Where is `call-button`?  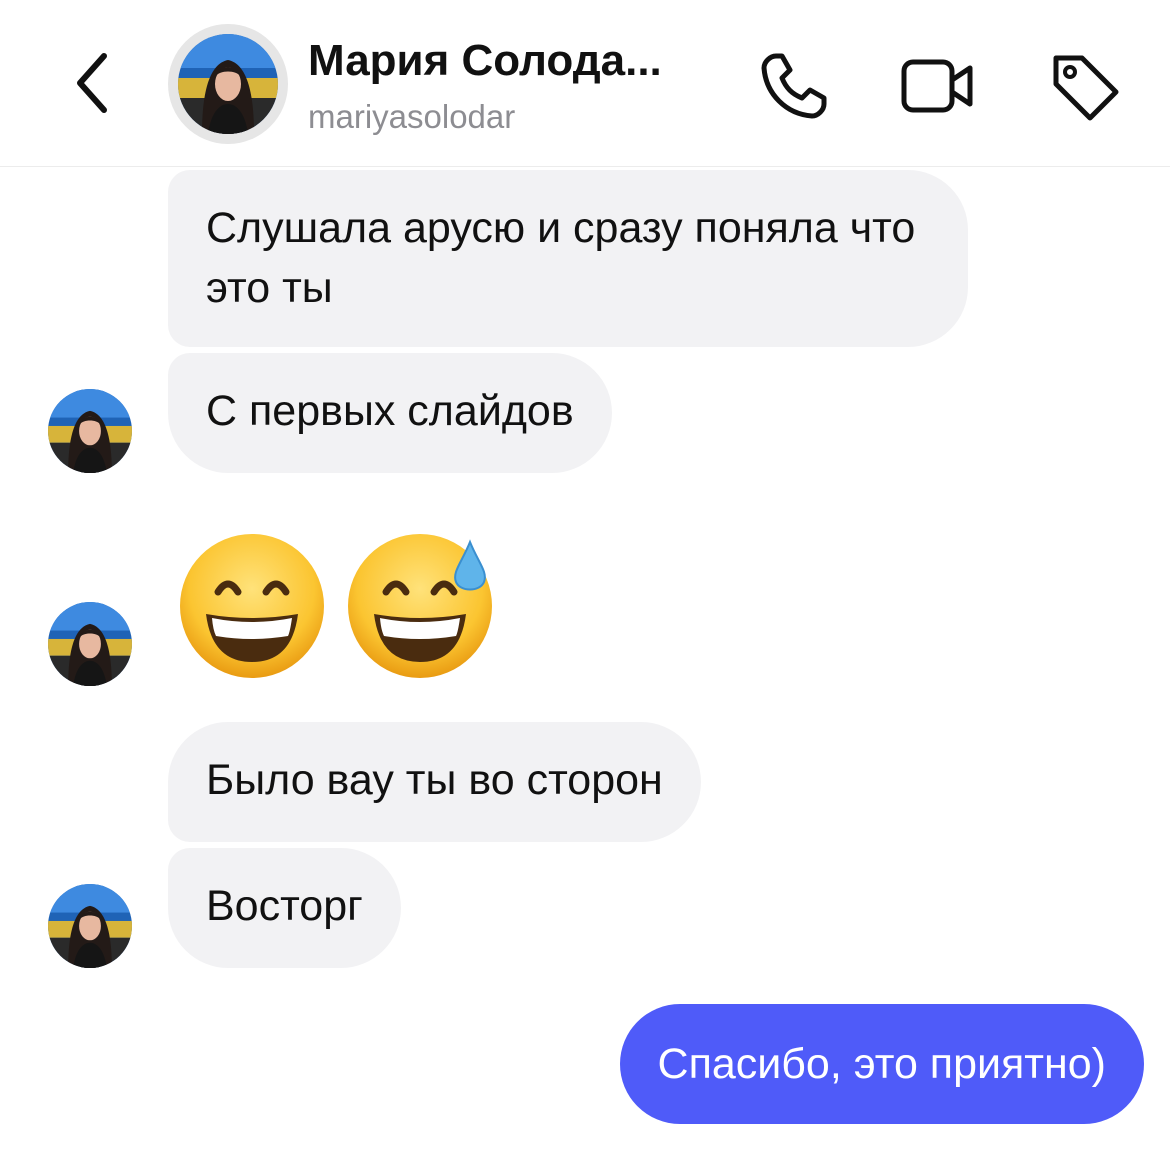
call-button is located at coordinates (794, 86).